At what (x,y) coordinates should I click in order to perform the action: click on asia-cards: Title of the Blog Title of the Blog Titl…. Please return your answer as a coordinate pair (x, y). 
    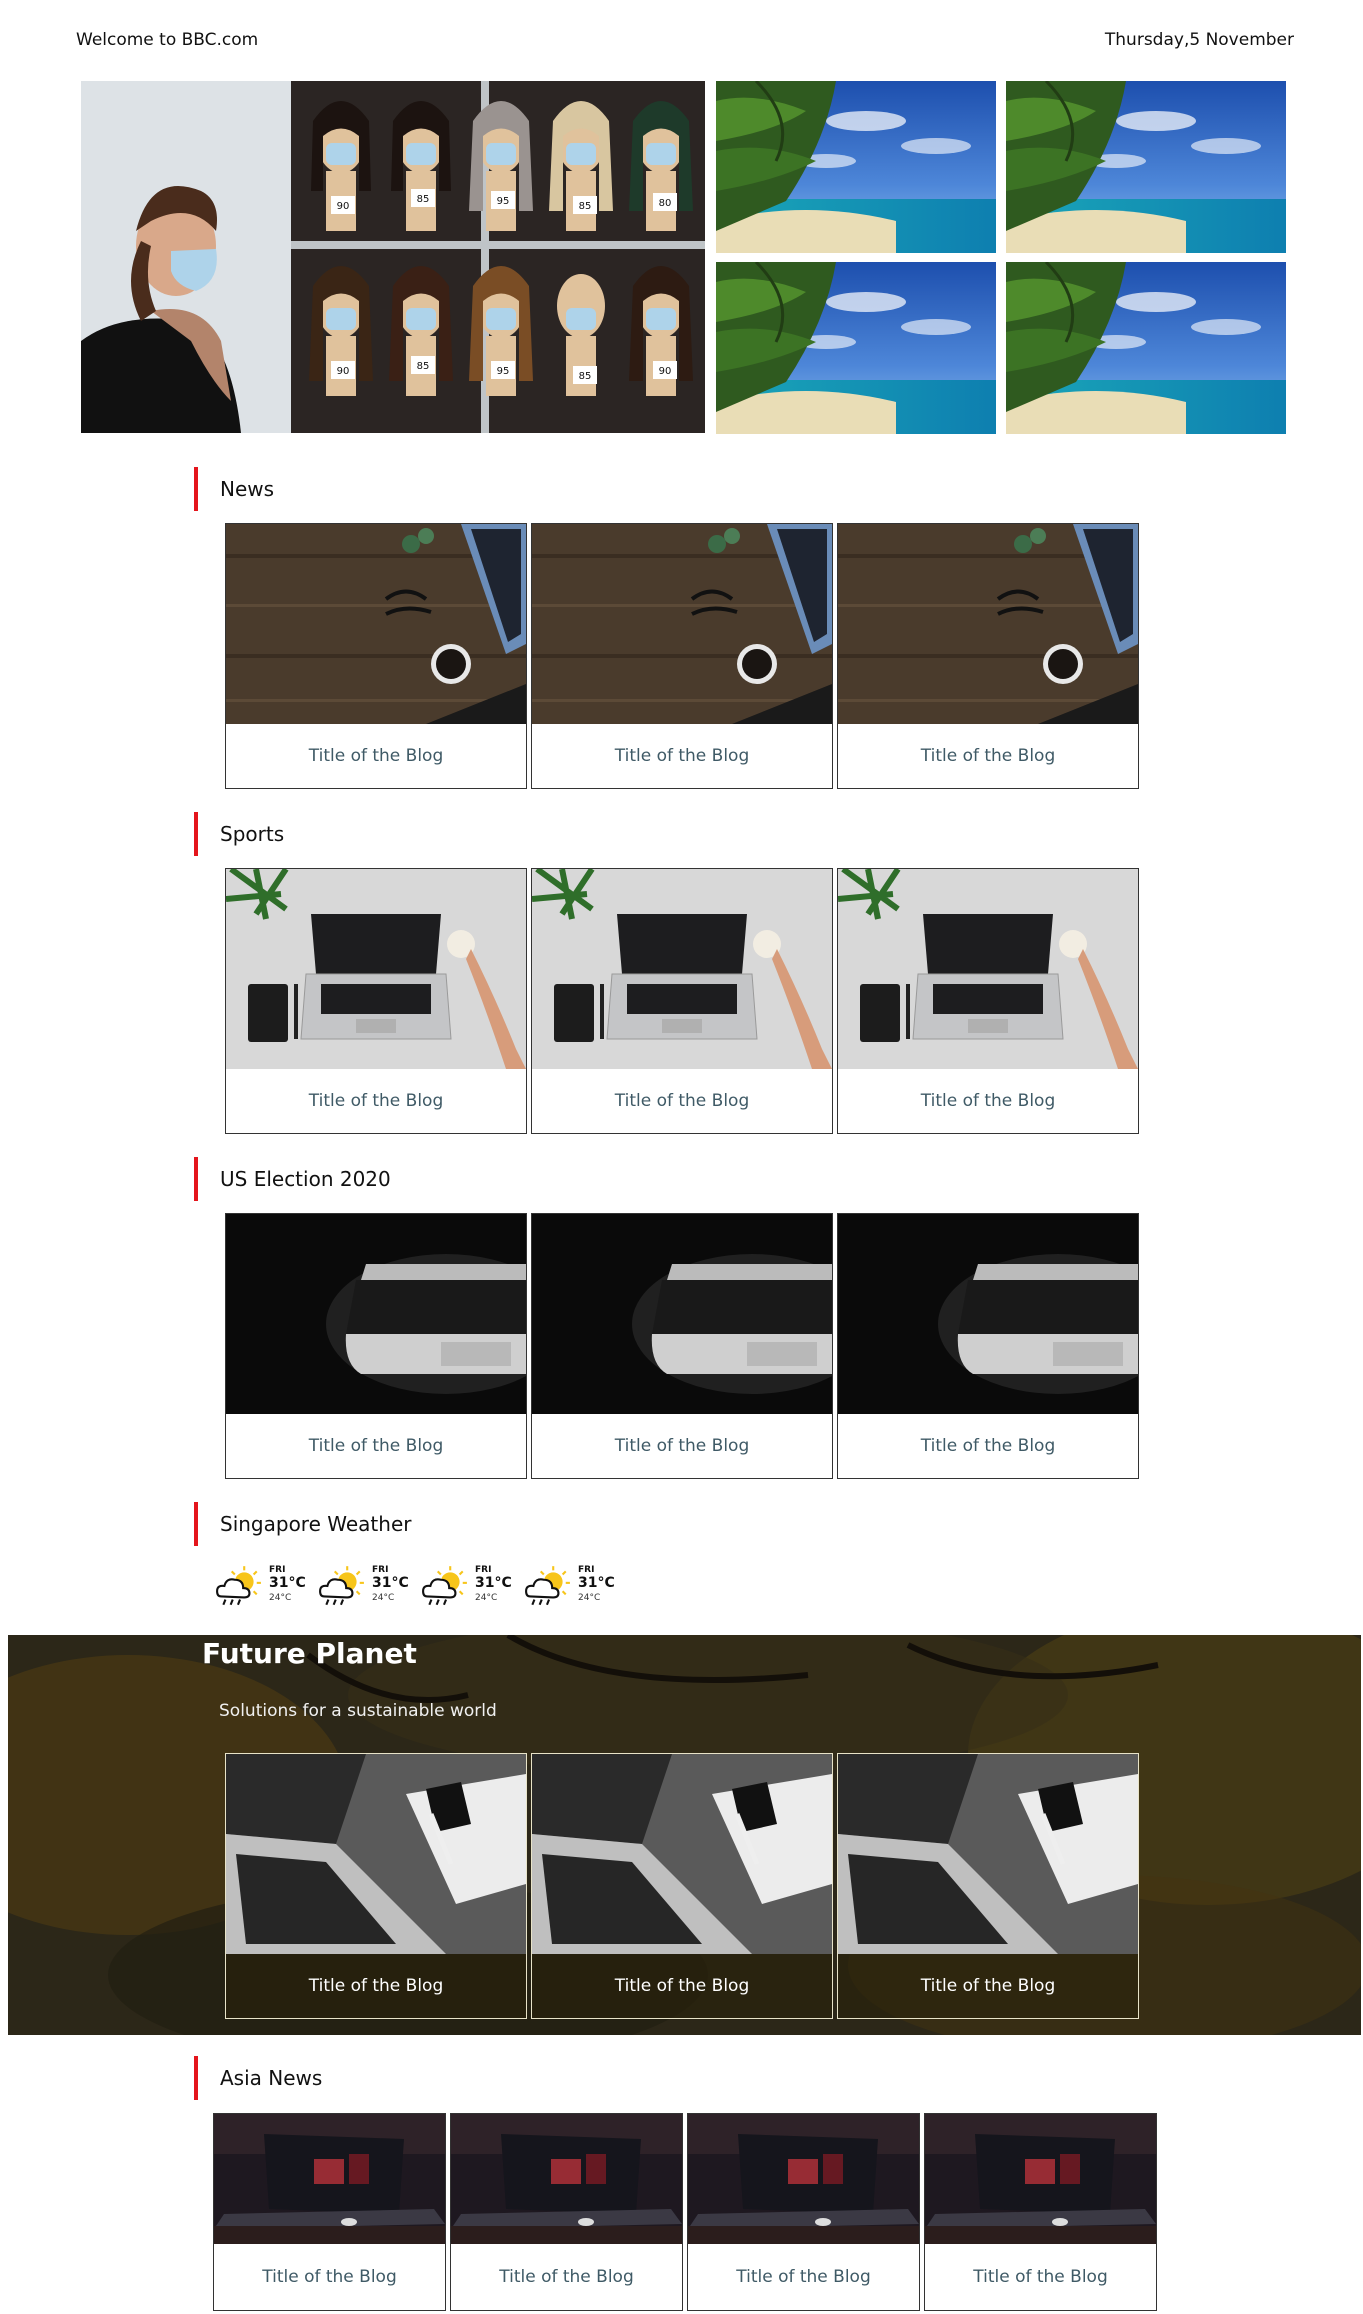
    Looking at the image, I should click on (685, 2212).